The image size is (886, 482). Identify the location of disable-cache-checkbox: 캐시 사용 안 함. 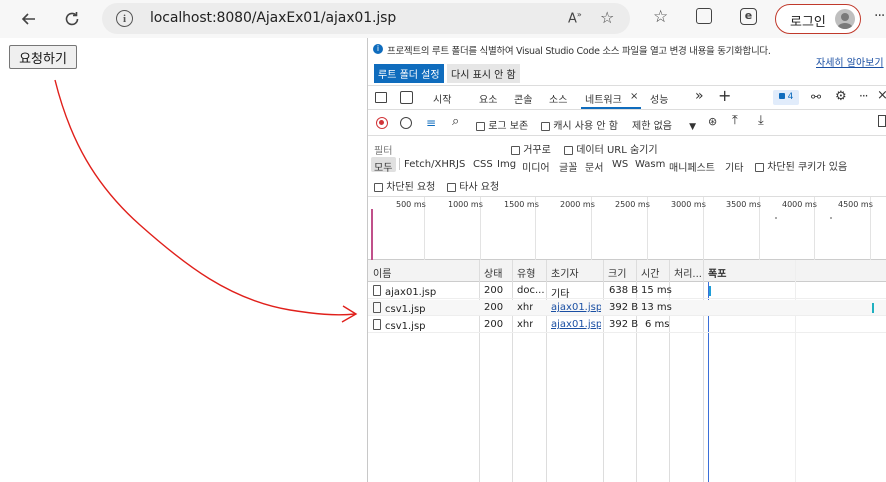
(579, 124).